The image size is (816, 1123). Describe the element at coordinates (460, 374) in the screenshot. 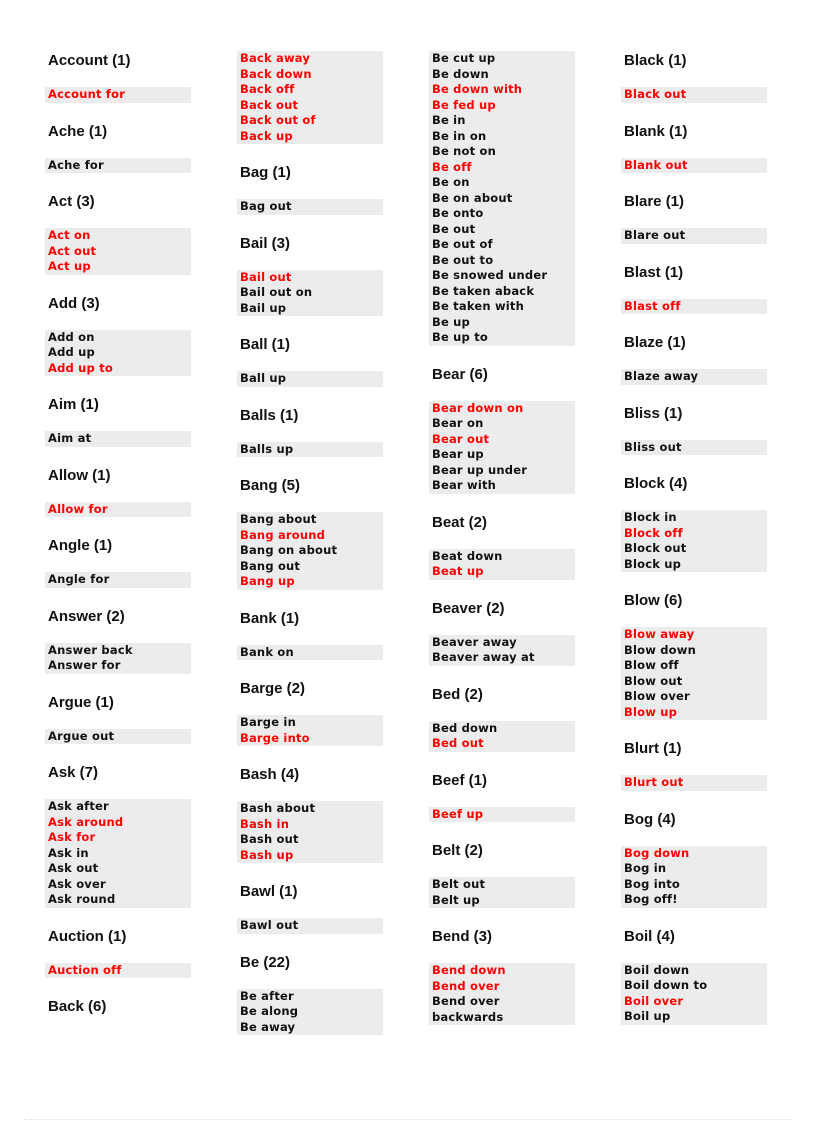

I see `verb-heading: Bear (6)` at that location.